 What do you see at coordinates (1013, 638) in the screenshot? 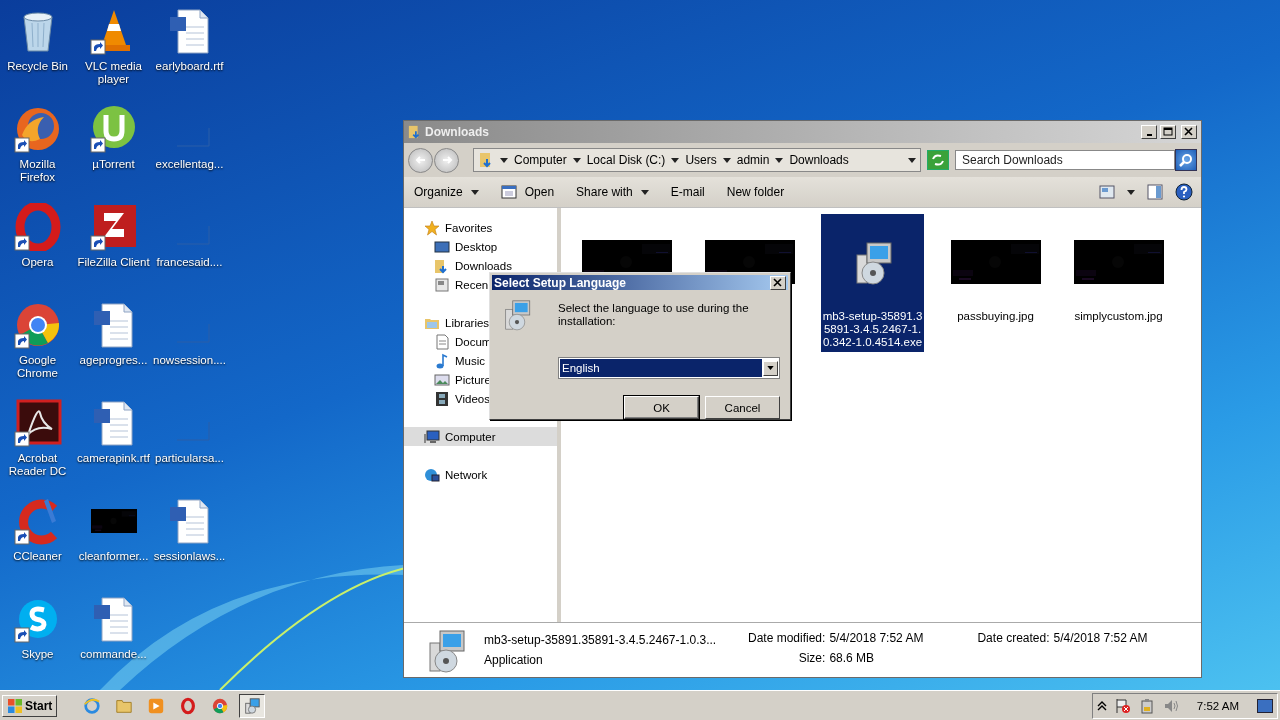
I see `field-label: Date created:` at bounding box center [1013, 638].